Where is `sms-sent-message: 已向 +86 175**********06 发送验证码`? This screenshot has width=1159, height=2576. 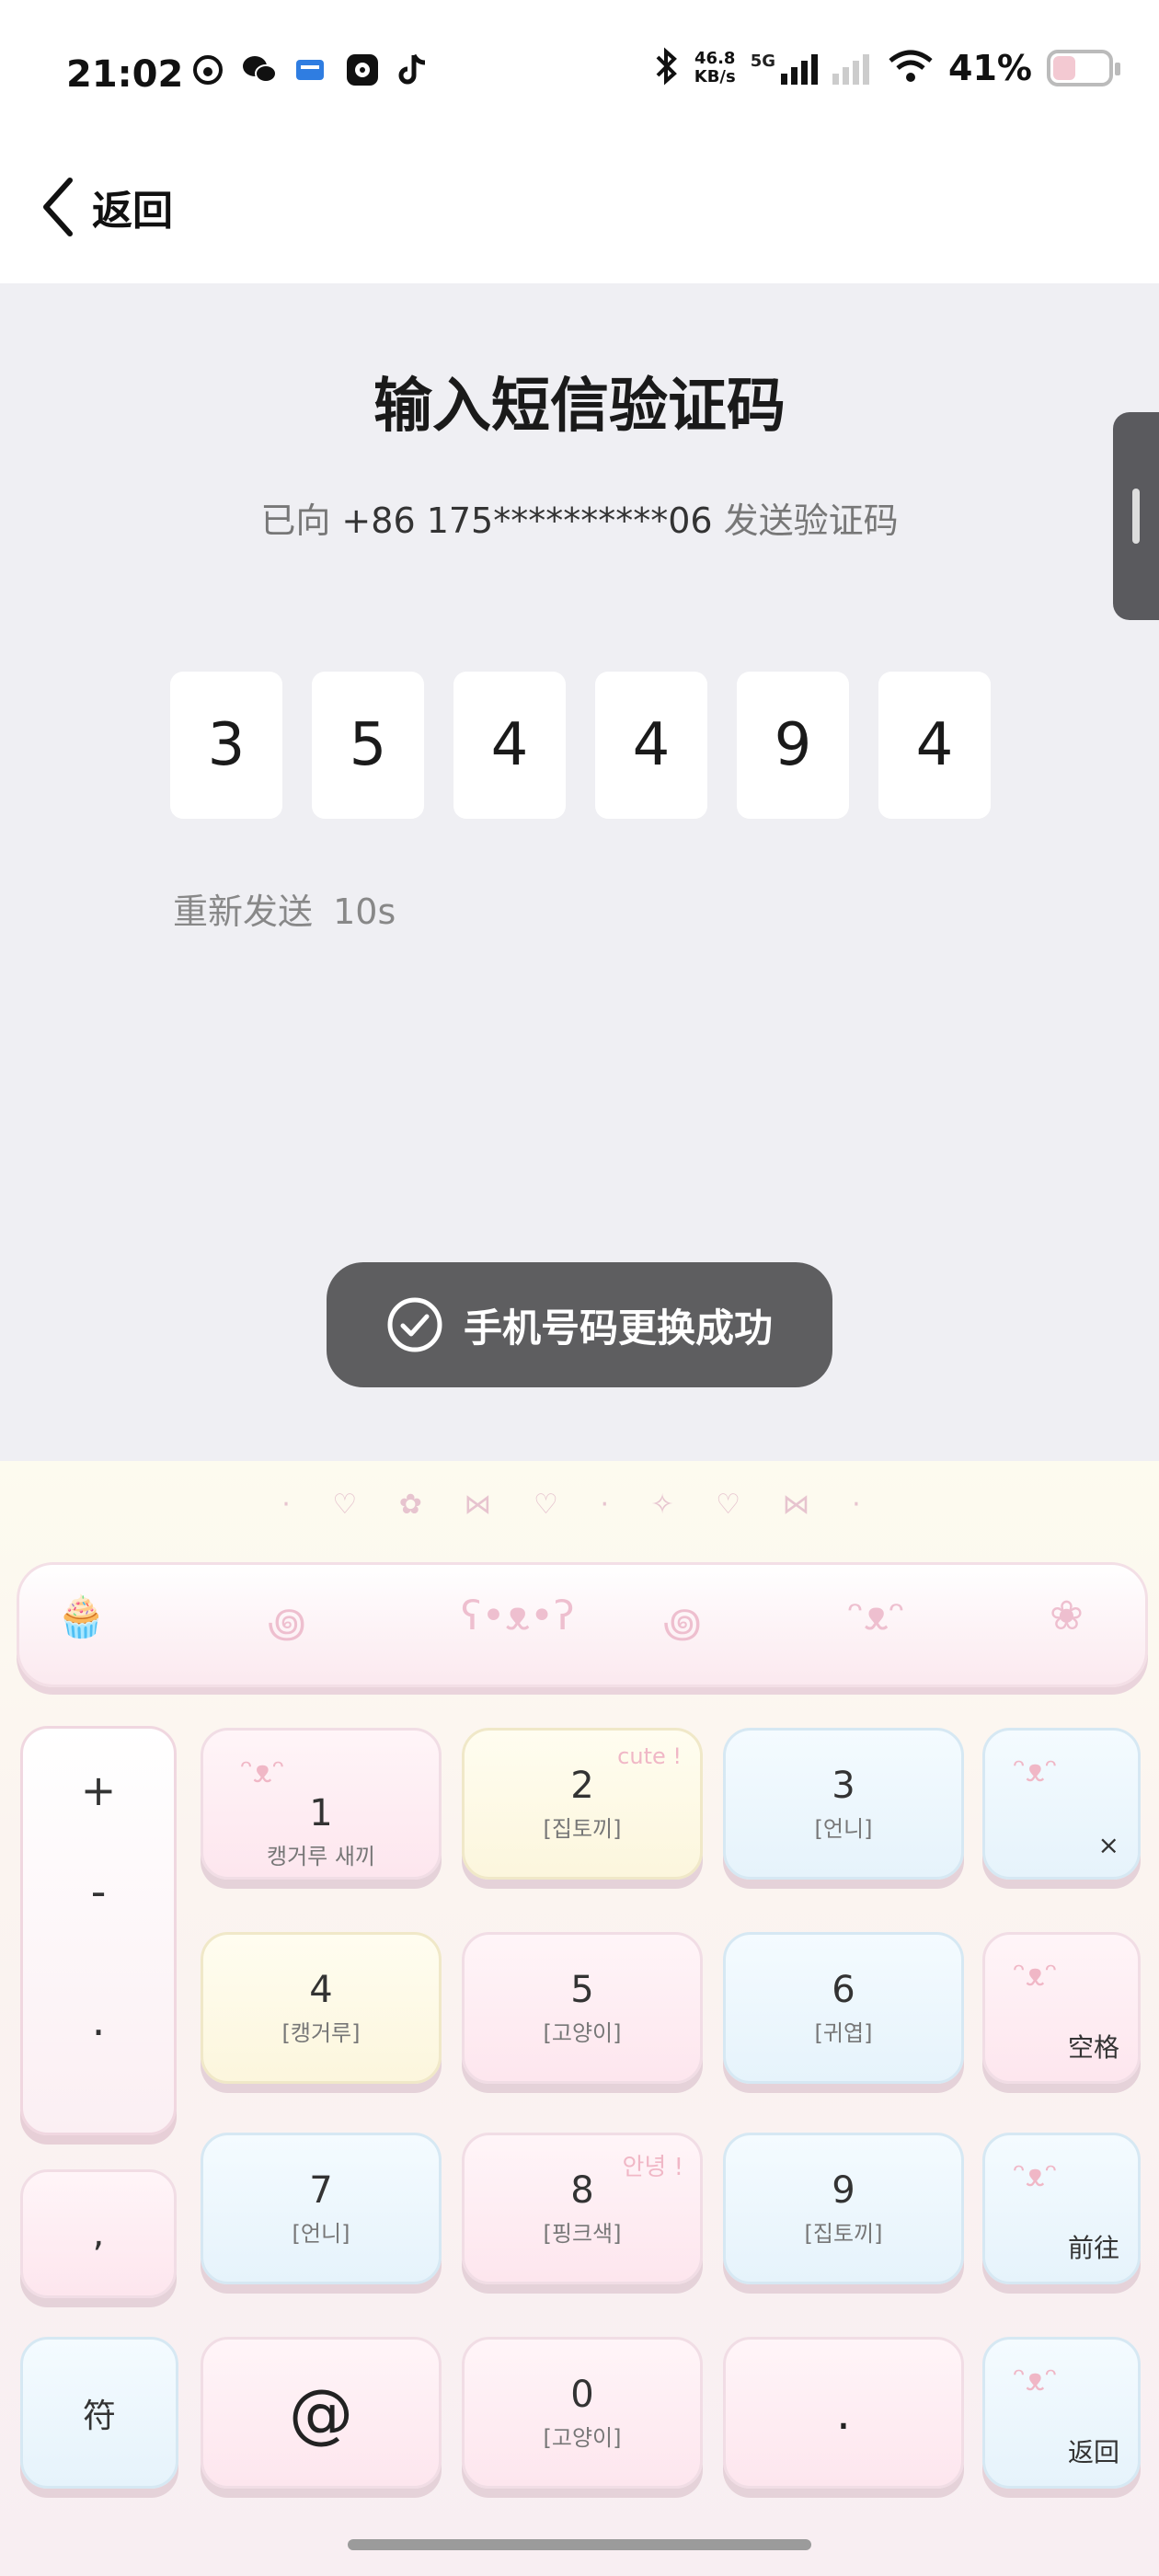
sms-sent-message: 已向 +86 175**********06 发送验证码 is located at coordinates (579, 517).